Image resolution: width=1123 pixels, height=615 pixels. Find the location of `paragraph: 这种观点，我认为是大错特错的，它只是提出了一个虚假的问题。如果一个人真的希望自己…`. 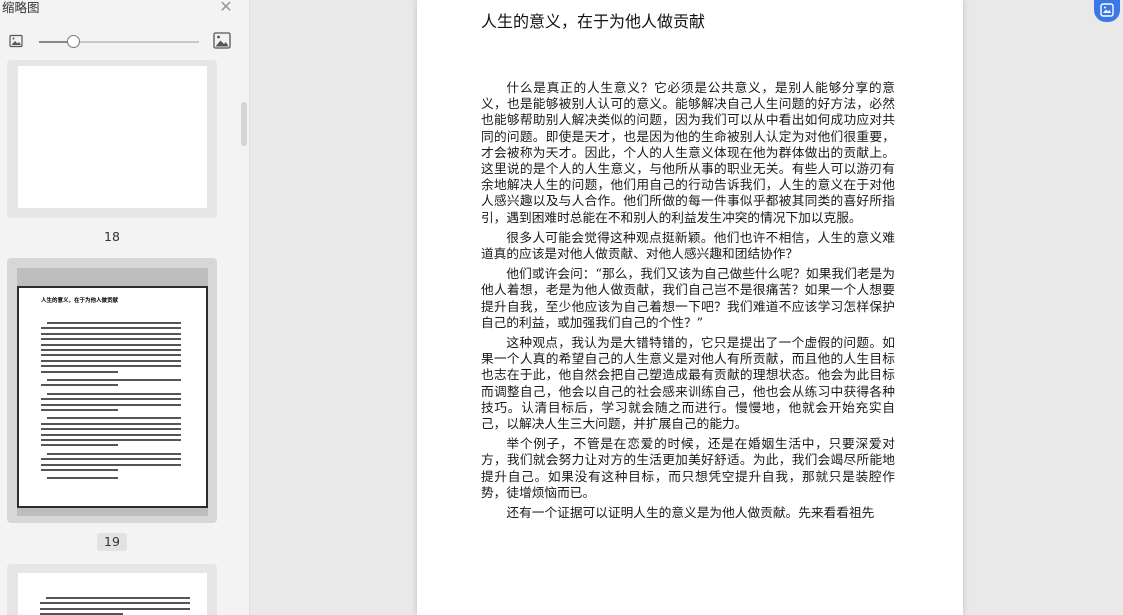

paragraph: 这种观点，我认为是大错特错的，它只是提出了一个虚假的问题。如果一个人真的希望自己… is located at coordinates (688, 383).